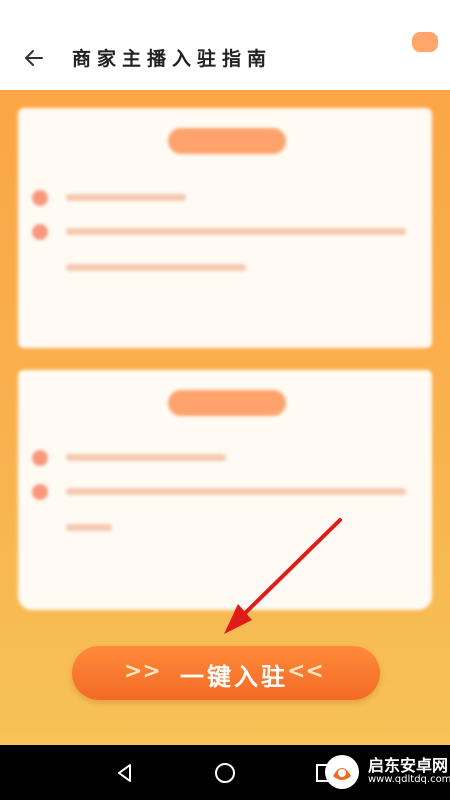  What do you see at coordinates (425, 42) in the screenshot?
I see `corner-badge` at bounding box center [425, 42].